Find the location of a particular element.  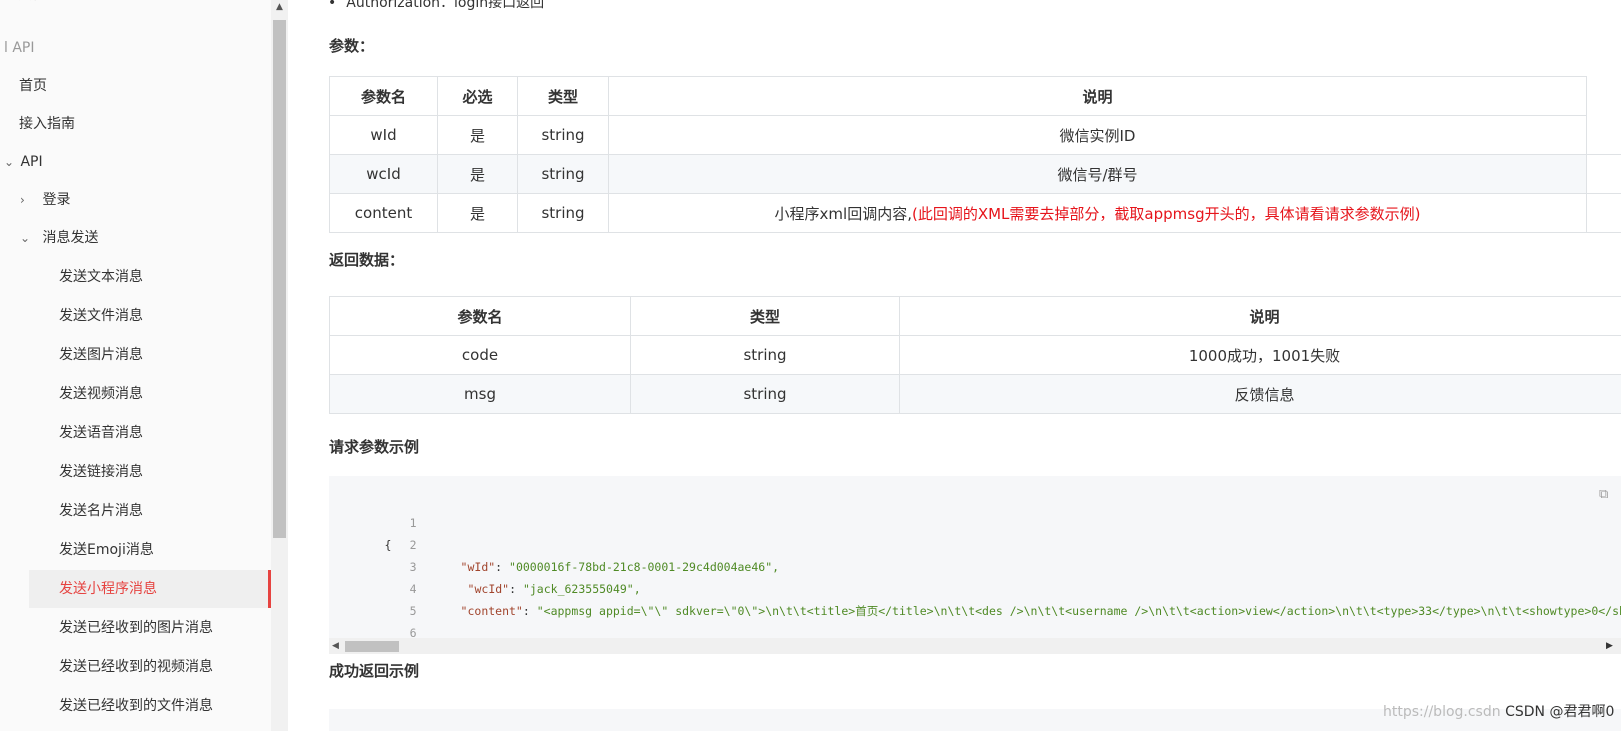

table-cell: 微信号/群号 is located at coordinates (1097, 174).